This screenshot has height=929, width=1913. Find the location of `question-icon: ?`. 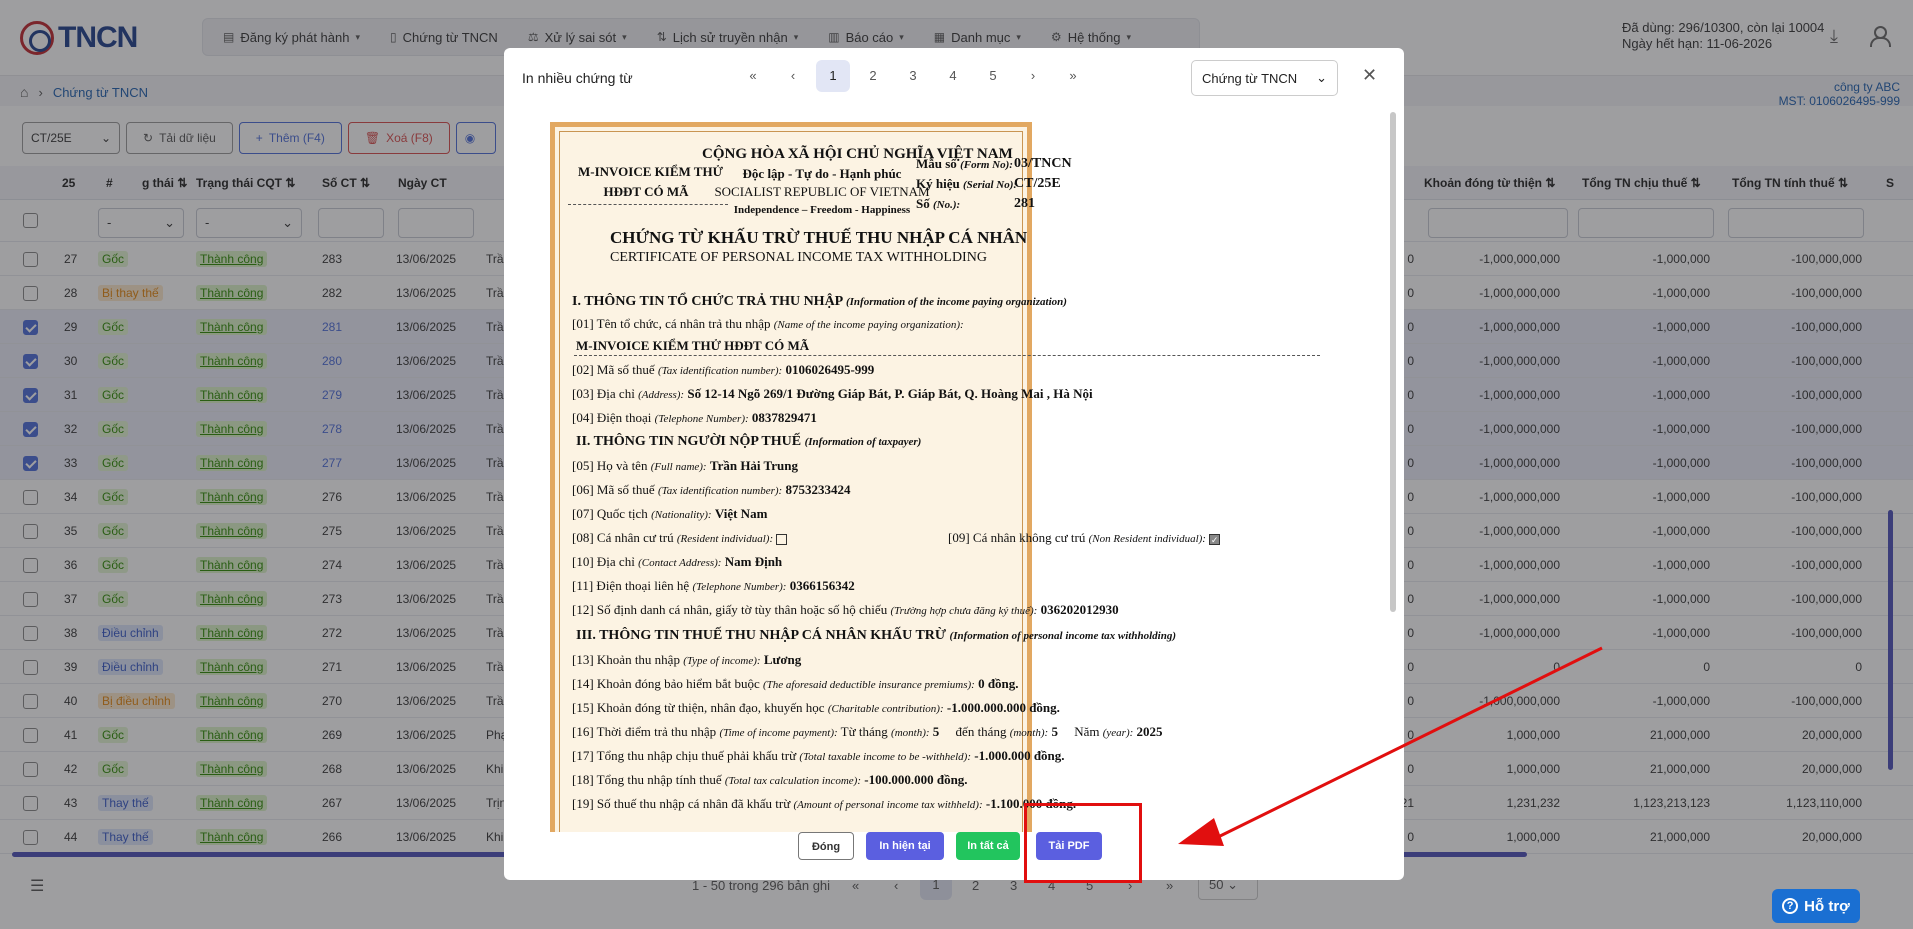

question-icon: ? is located at coordinates (1790, 906).